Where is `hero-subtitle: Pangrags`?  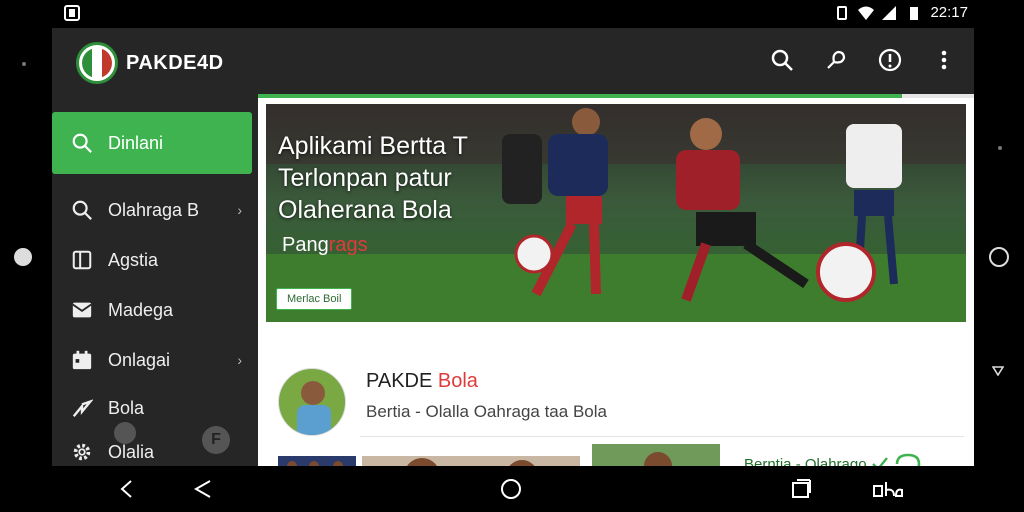
hero-subtitle: Pangrags is located at coordinates (325, 245).